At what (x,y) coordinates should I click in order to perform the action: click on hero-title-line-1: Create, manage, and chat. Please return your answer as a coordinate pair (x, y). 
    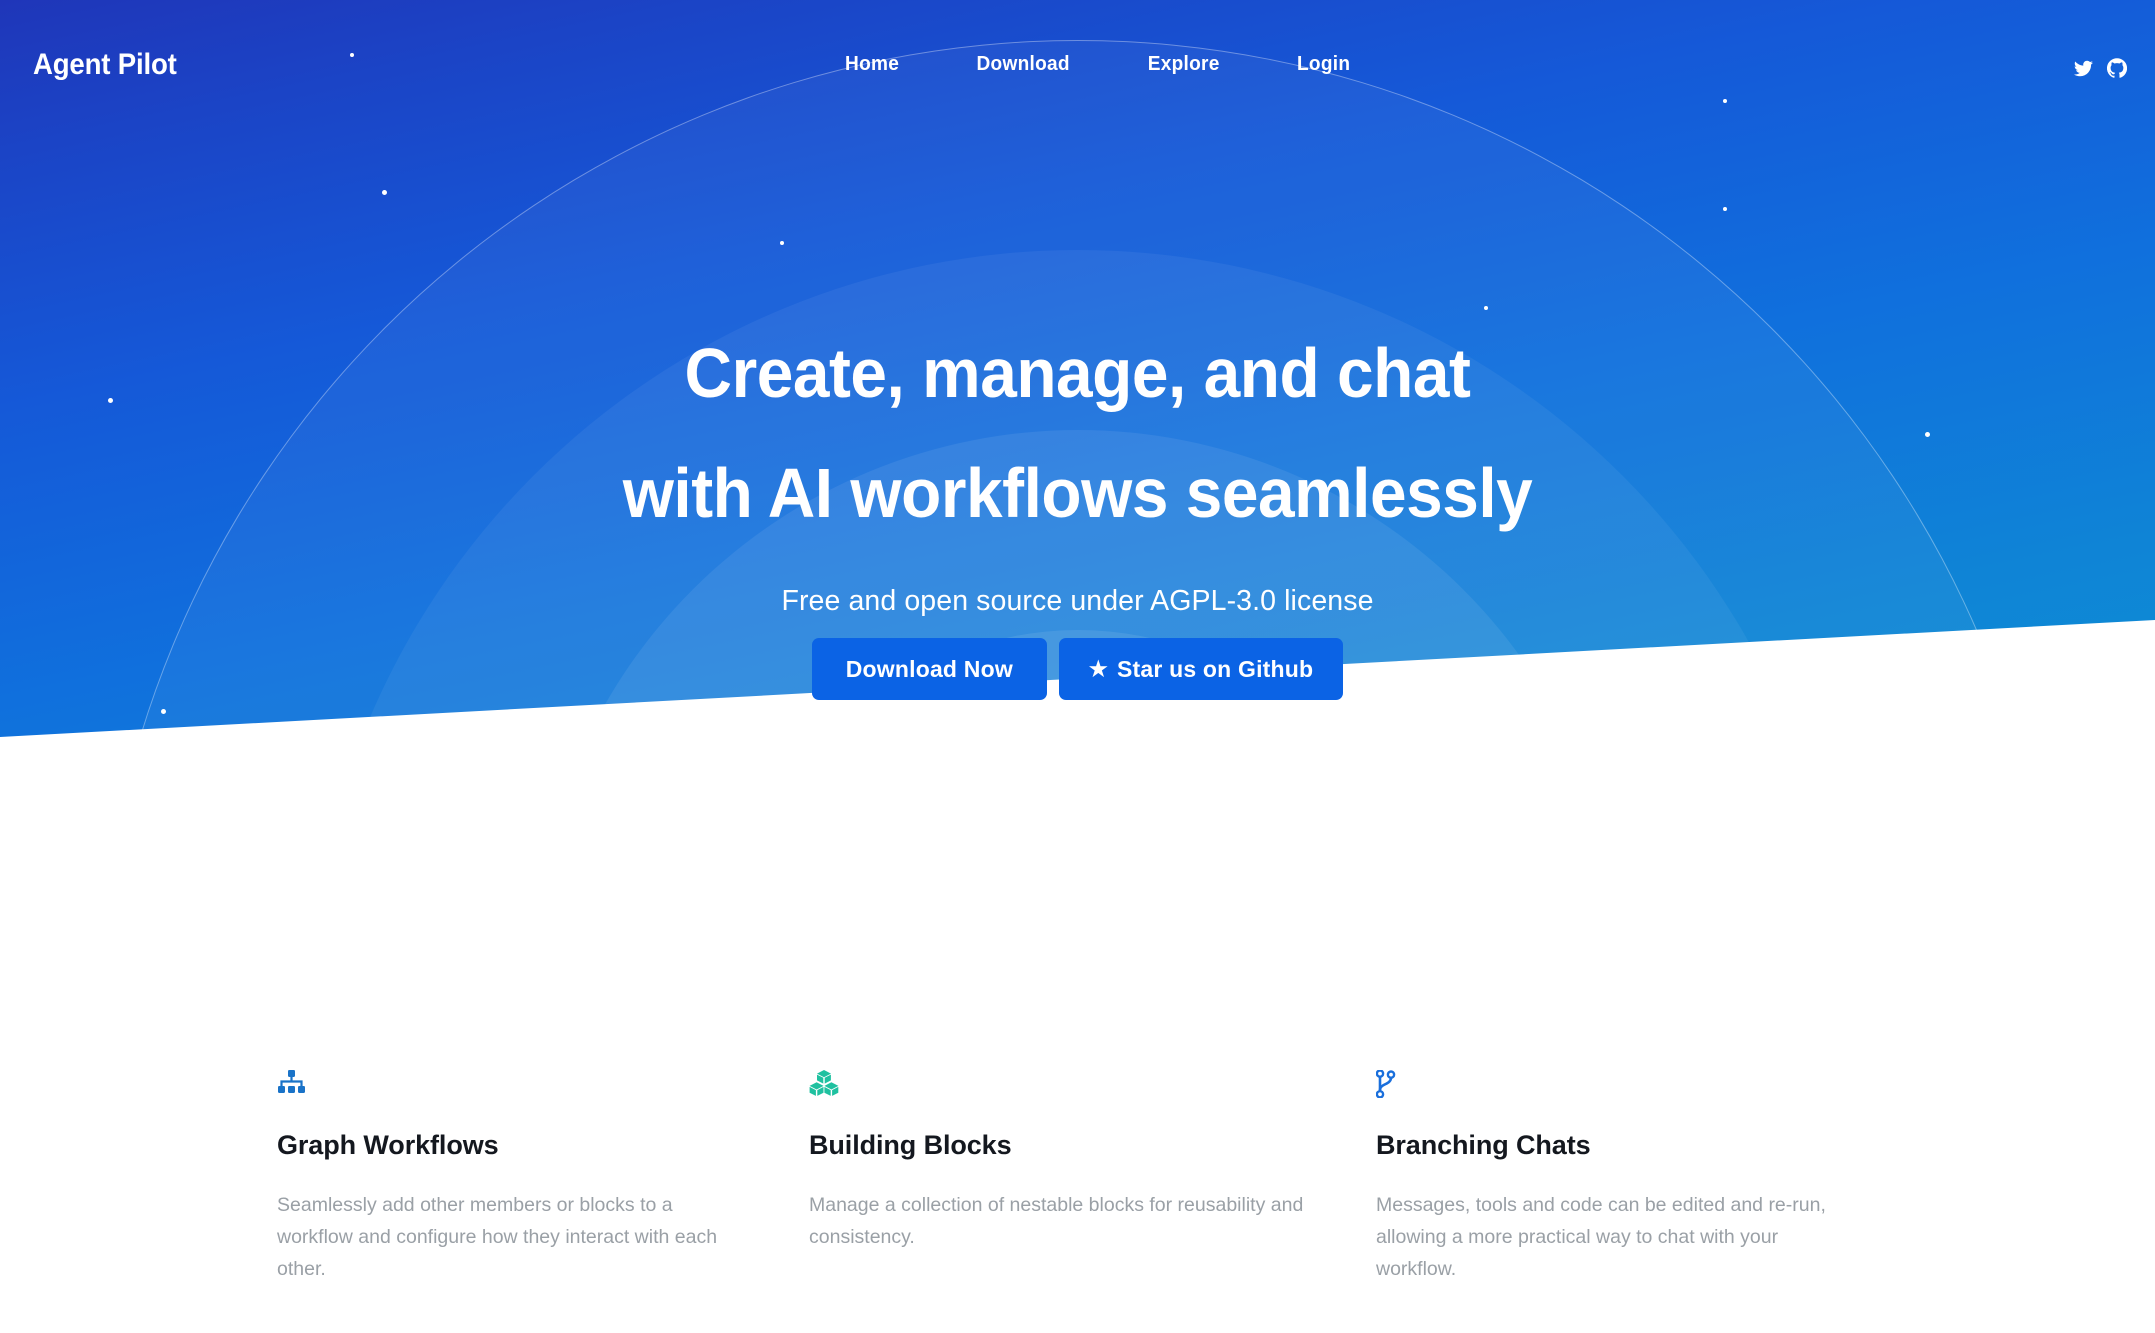
    Looking at the image, I should click on (1077, 373).